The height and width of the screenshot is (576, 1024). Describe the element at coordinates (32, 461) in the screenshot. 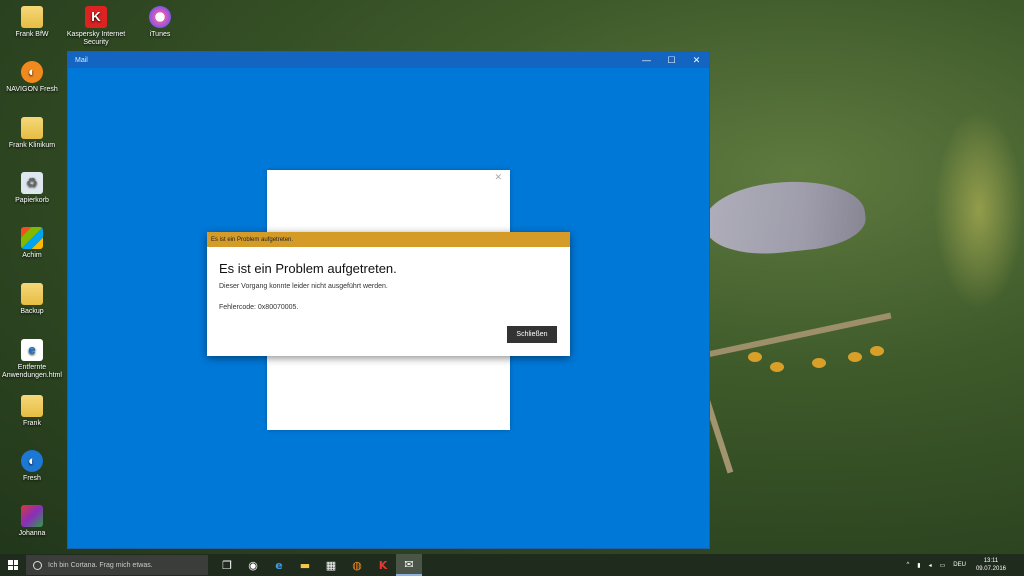

I see `fresh-app-icon: ◐` at that location.